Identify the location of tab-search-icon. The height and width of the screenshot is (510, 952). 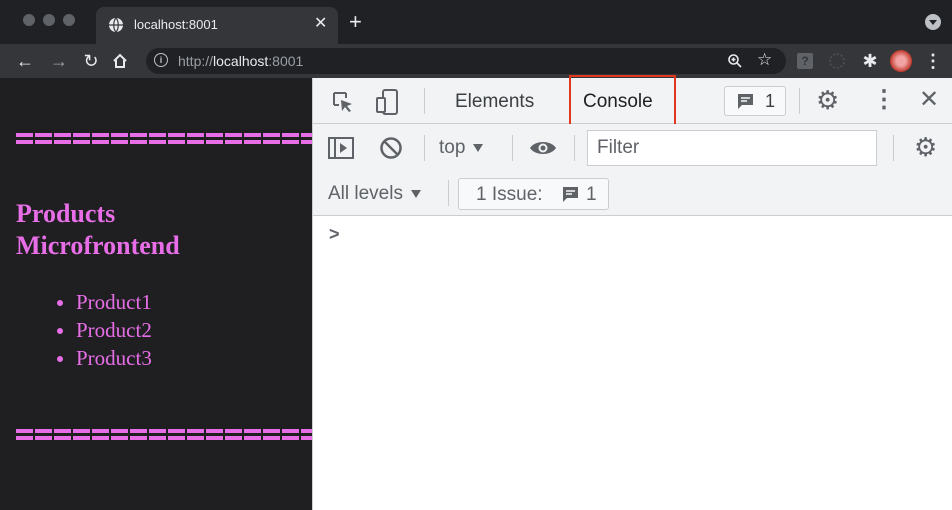
(933, 22).